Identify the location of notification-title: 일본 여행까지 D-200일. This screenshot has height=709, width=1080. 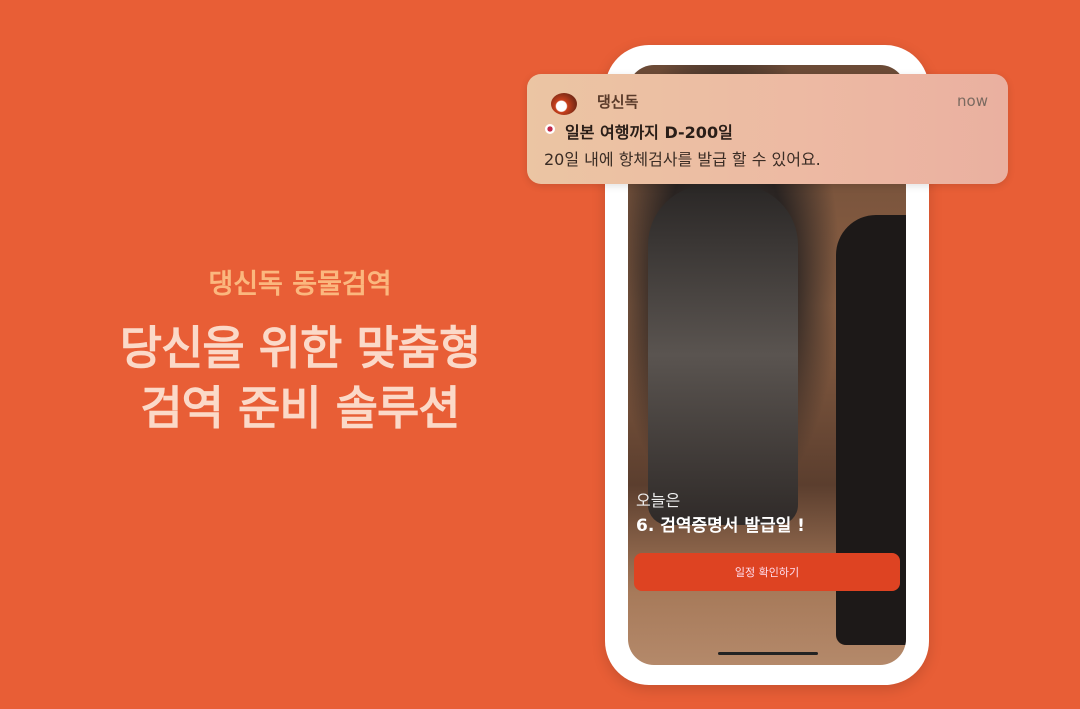
(649, 132).